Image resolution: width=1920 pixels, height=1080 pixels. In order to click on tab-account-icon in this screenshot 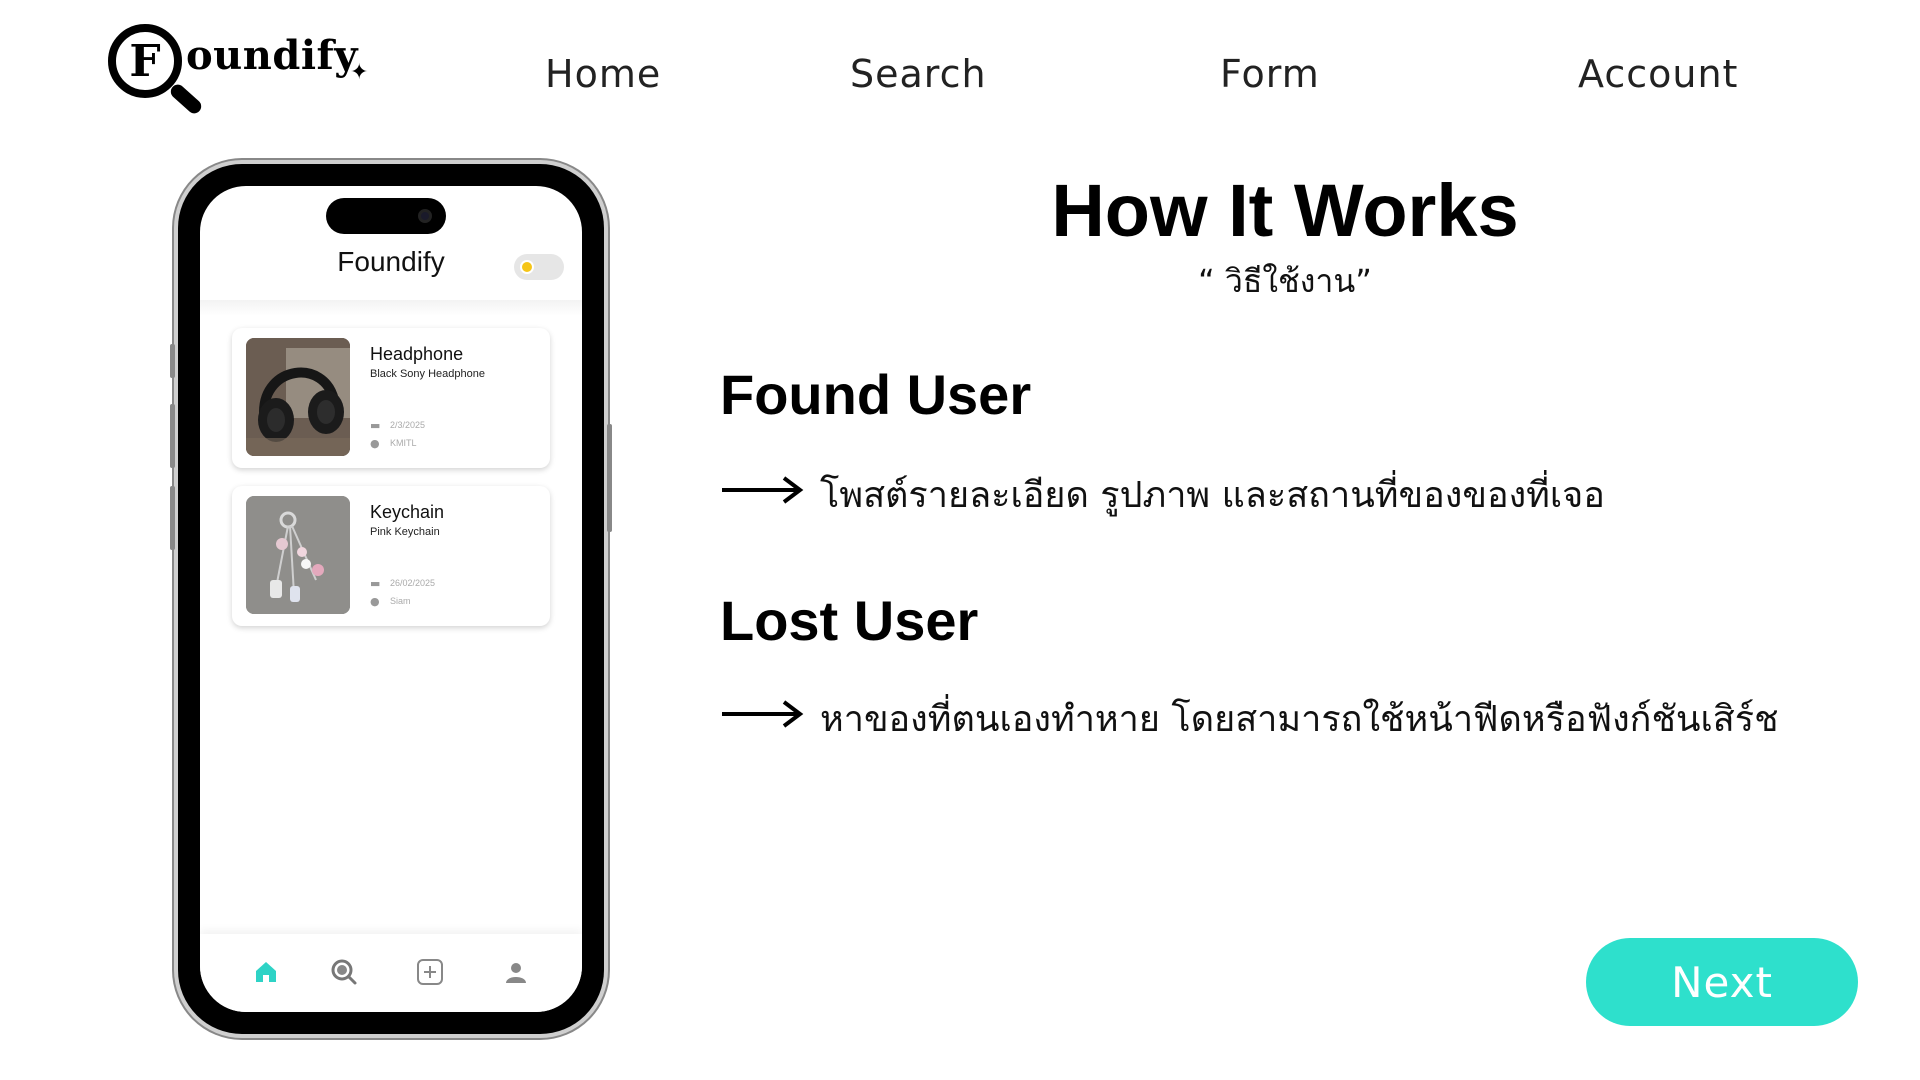, I will do `click(516, 972)`.